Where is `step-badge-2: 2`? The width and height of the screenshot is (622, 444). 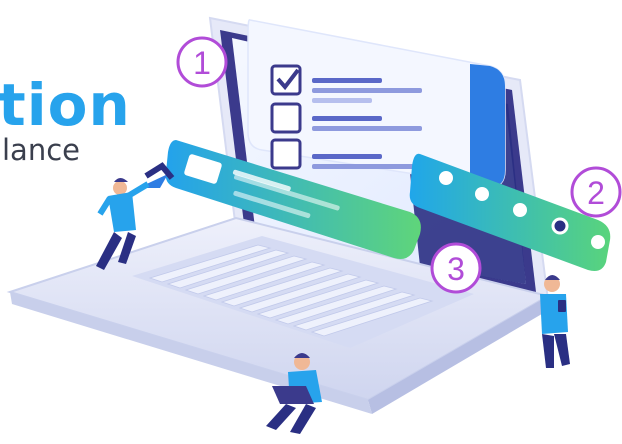 step-badge-2: 2 is located at coordinates (596, 192).